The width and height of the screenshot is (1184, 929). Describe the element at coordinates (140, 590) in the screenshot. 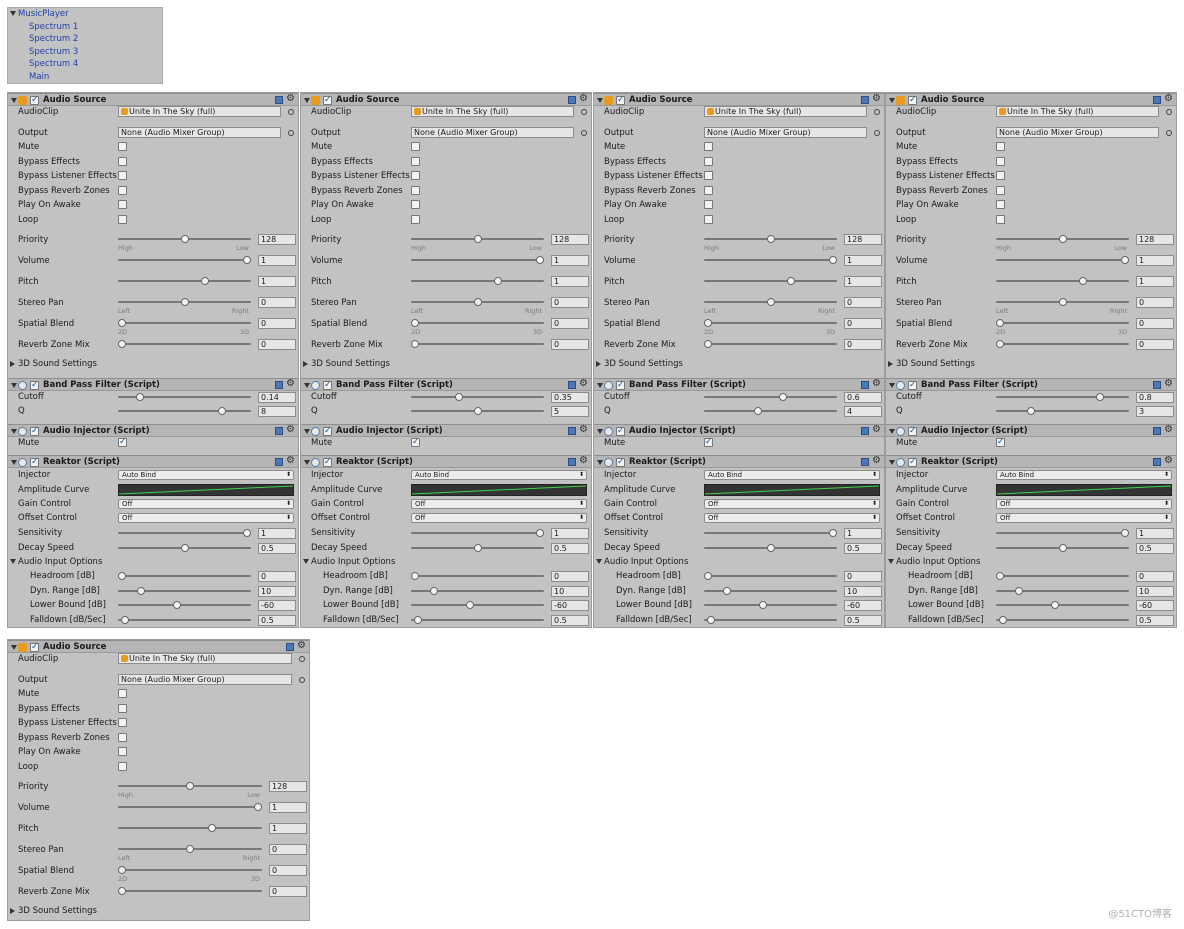

I see `dyn-range-slider-thumb` at that location.